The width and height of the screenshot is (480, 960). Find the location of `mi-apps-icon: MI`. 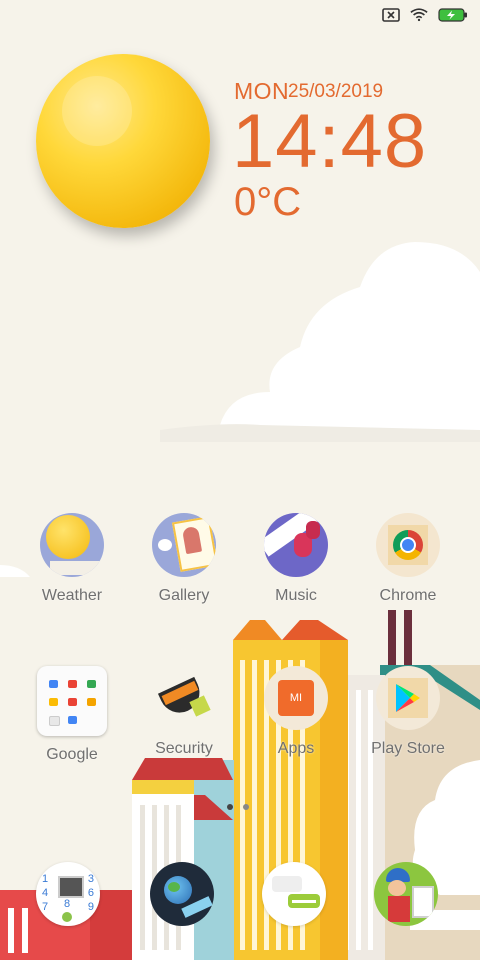

mi-apps-icon: MI is located at coordinates (296, 698).